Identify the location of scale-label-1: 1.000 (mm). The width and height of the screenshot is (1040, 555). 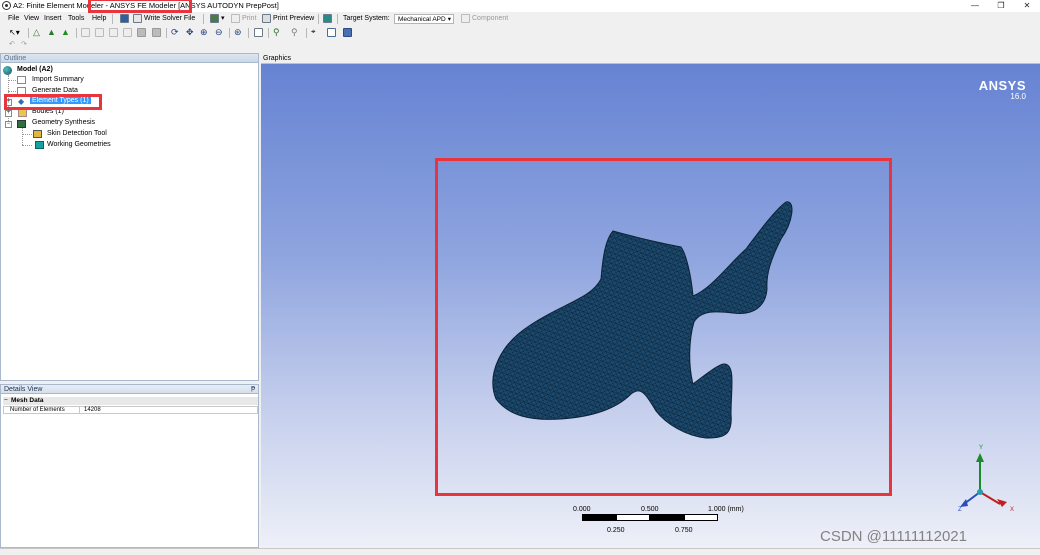
(726, 509).